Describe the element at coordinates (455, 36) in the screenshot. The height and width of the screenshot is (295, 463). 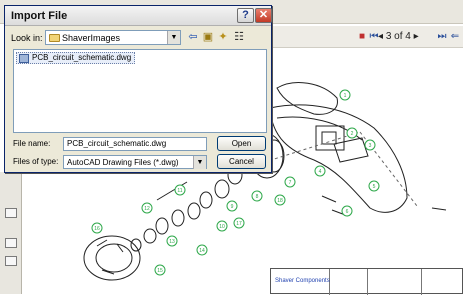
I see `back-arrow-icon: ⇐` at that location.